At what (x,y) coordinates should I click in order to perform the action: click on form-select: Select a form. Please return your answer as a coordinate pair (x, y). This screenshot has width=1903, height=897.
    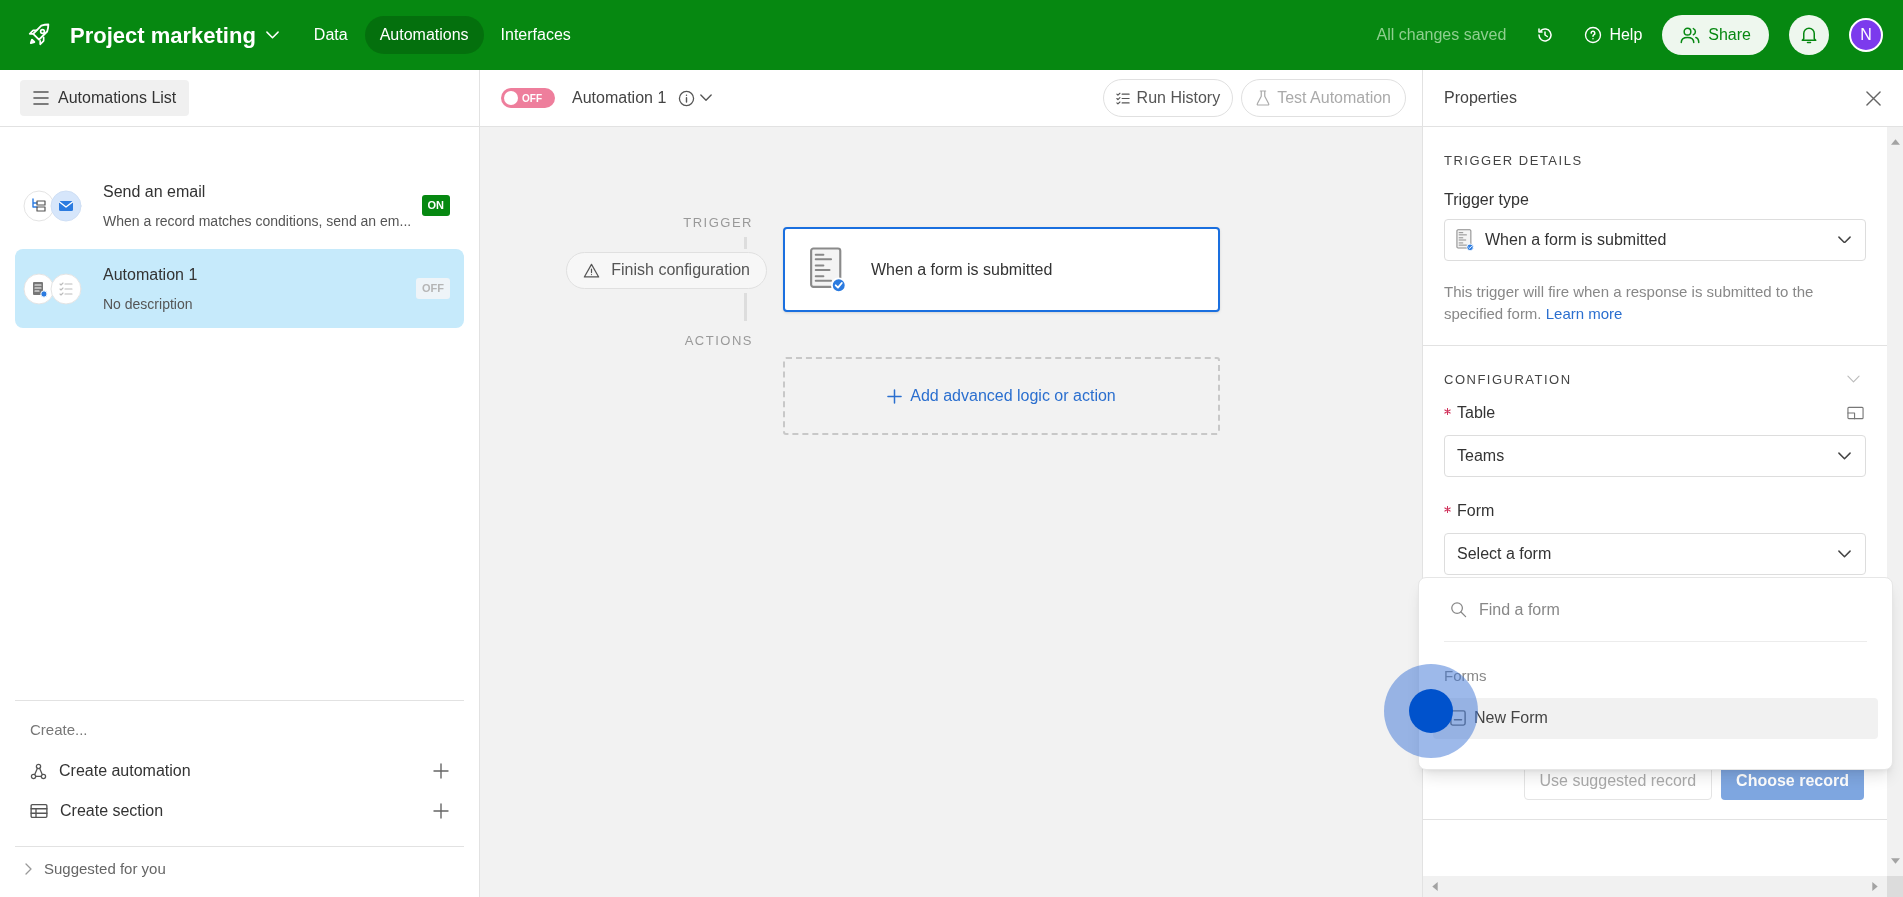
    Looking at the image, I should click on (1655, 554).